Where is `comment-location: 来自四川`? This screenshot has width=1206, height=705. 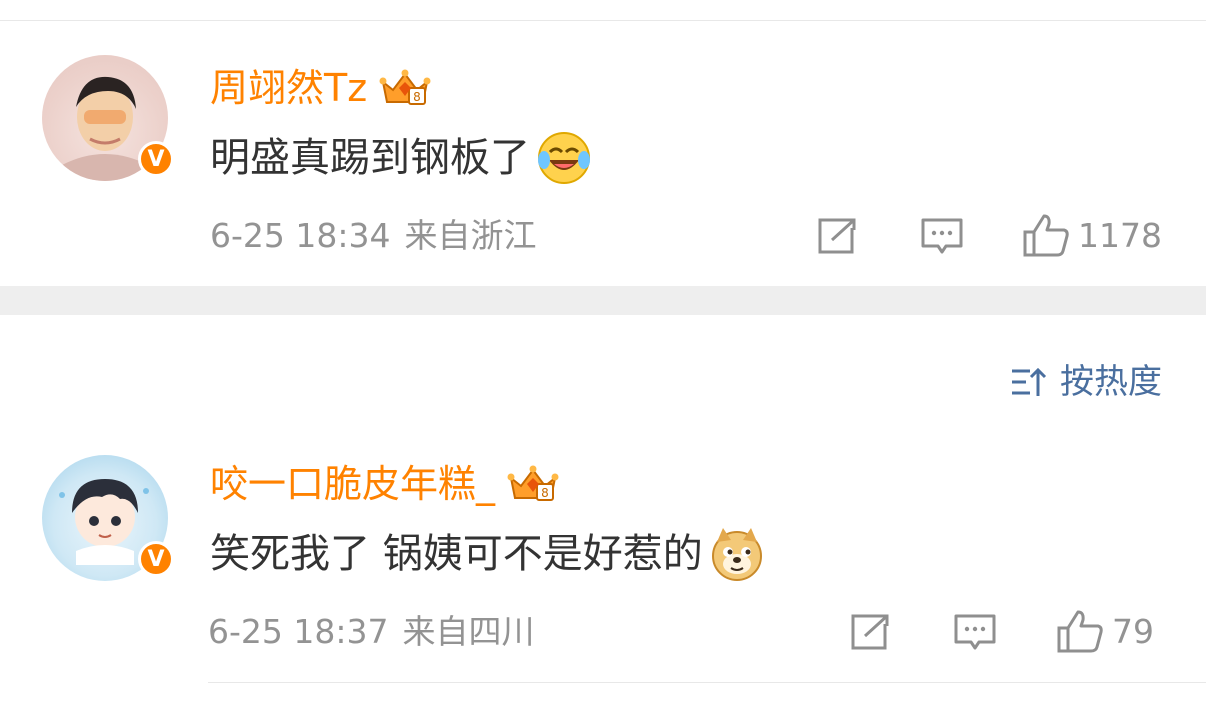
comment-location: 来自四川 is located at coordinates (468, 631).